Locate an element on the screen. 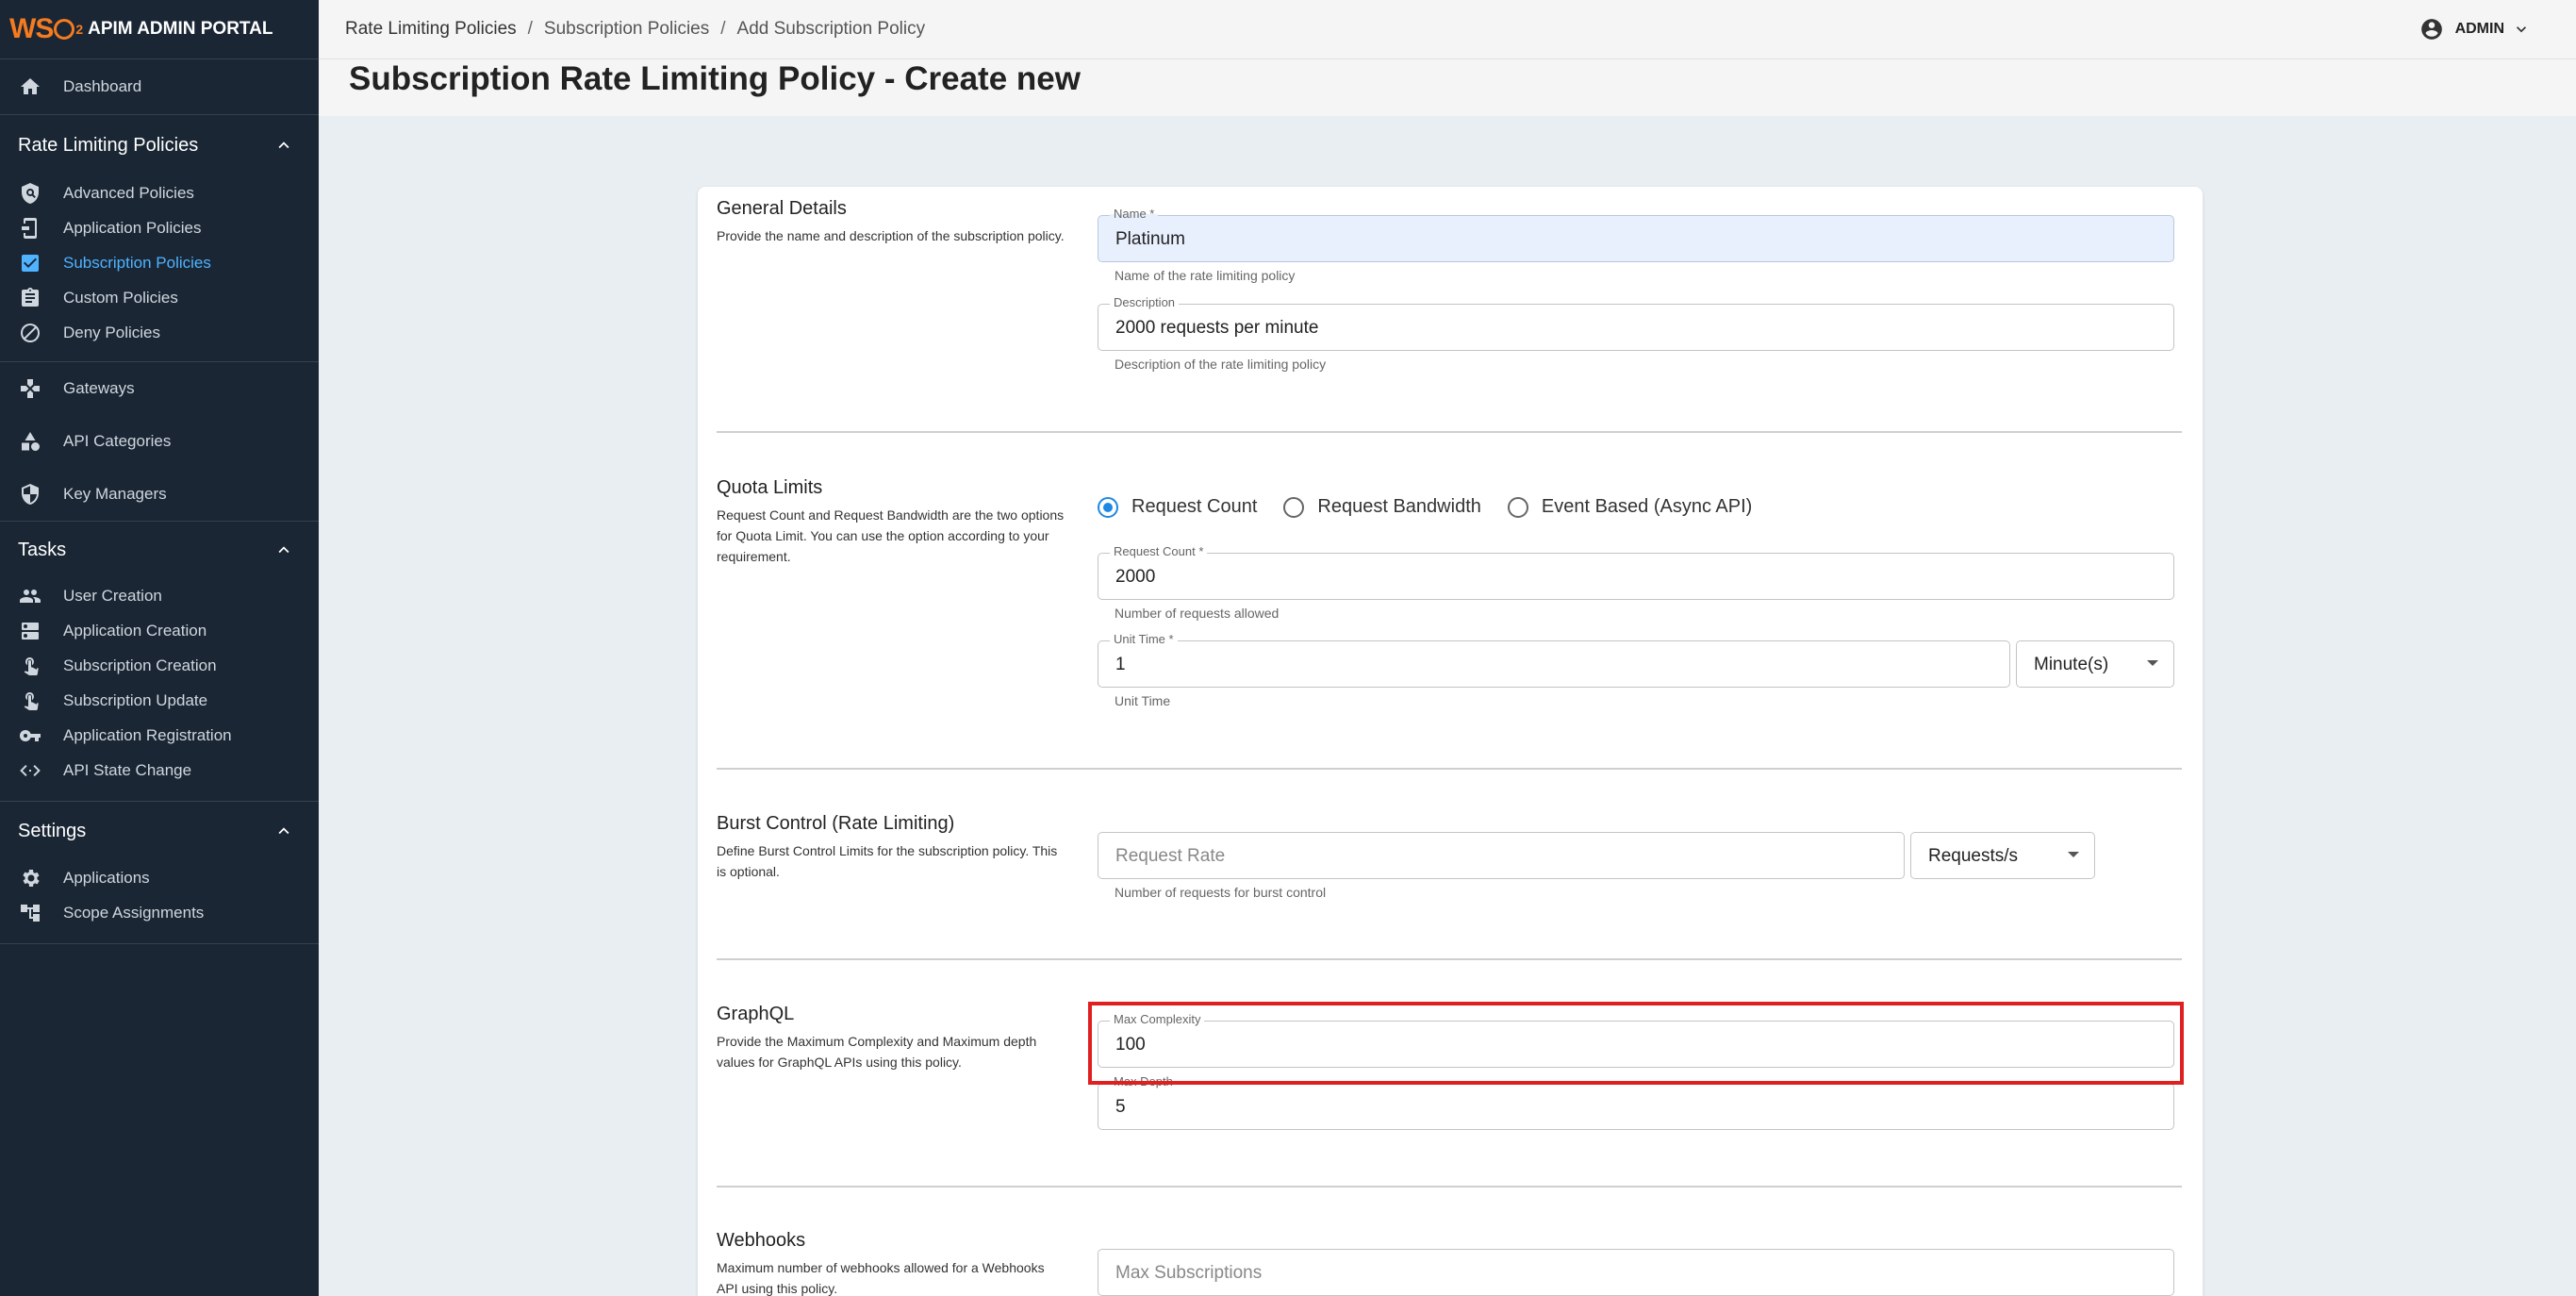 This screenshot has width=2576, height=1296. burst-unit-select: Requests/s is located at coordinates (2002, 855).